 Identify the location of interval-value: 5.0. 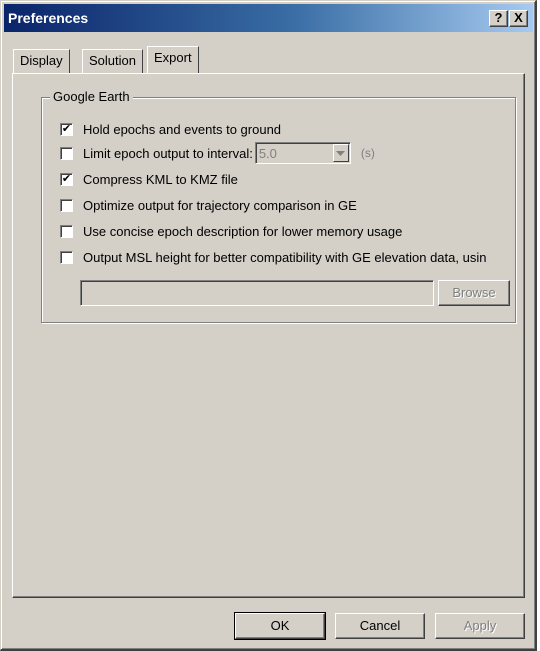
(267, 153).